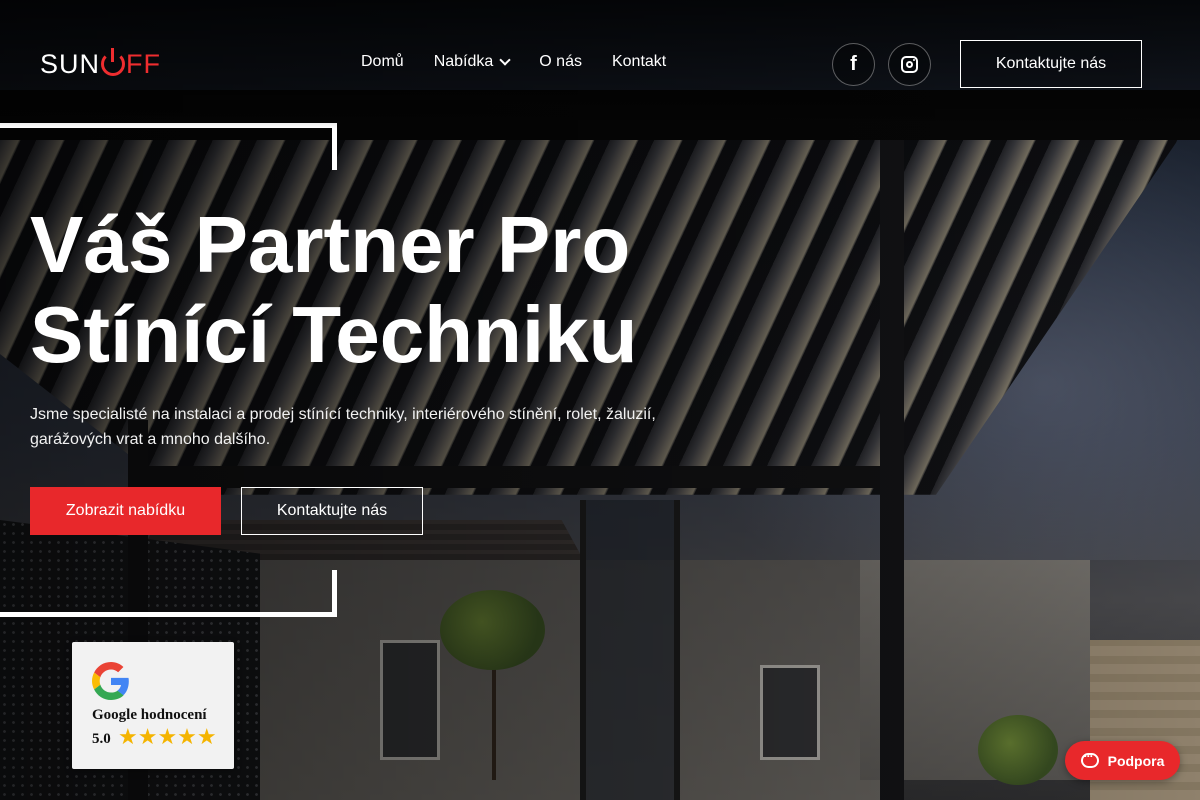 This screenshot has width=1200, height=800. I want to click on hero-contact-button: Kontaktujte nás, so click(332, 511).